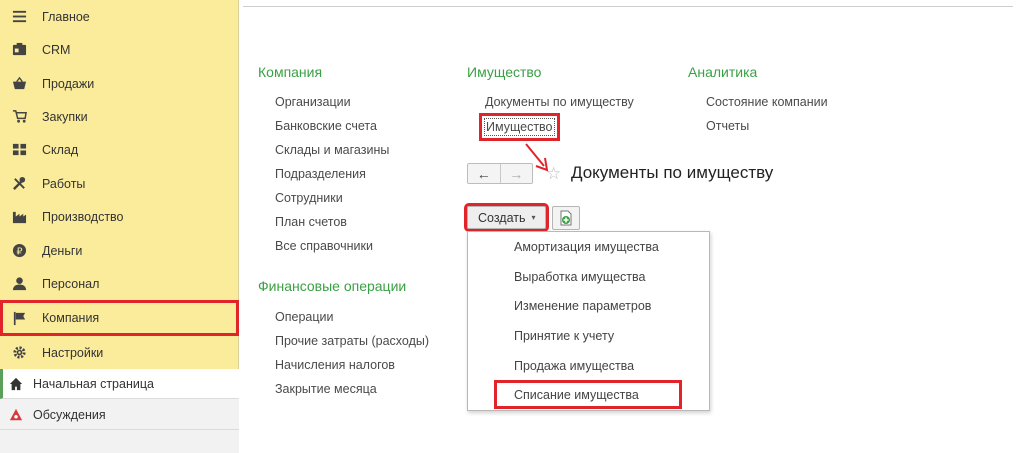 The image size is (1024, 453). What do you see at coordinates (119, 183) in the screenshot?
I see `sidebar-item-works: Работы` at bounding box center [119, 183].